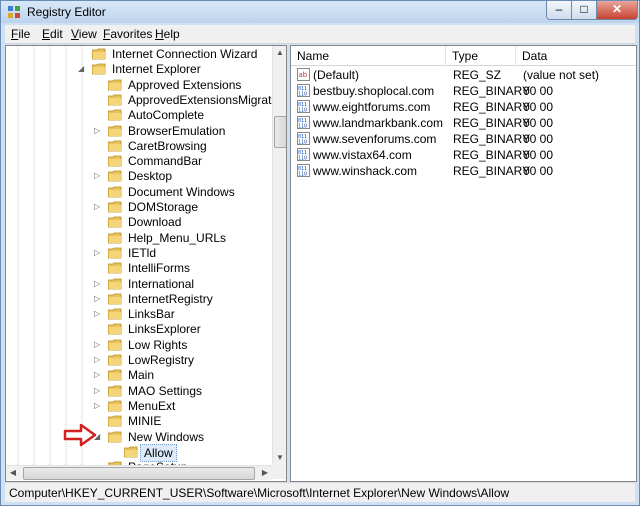 This screenshot has height=506, width=640. I want to click on tree-vertical-scrollbar: ▲ ▼, so click(279, 255).